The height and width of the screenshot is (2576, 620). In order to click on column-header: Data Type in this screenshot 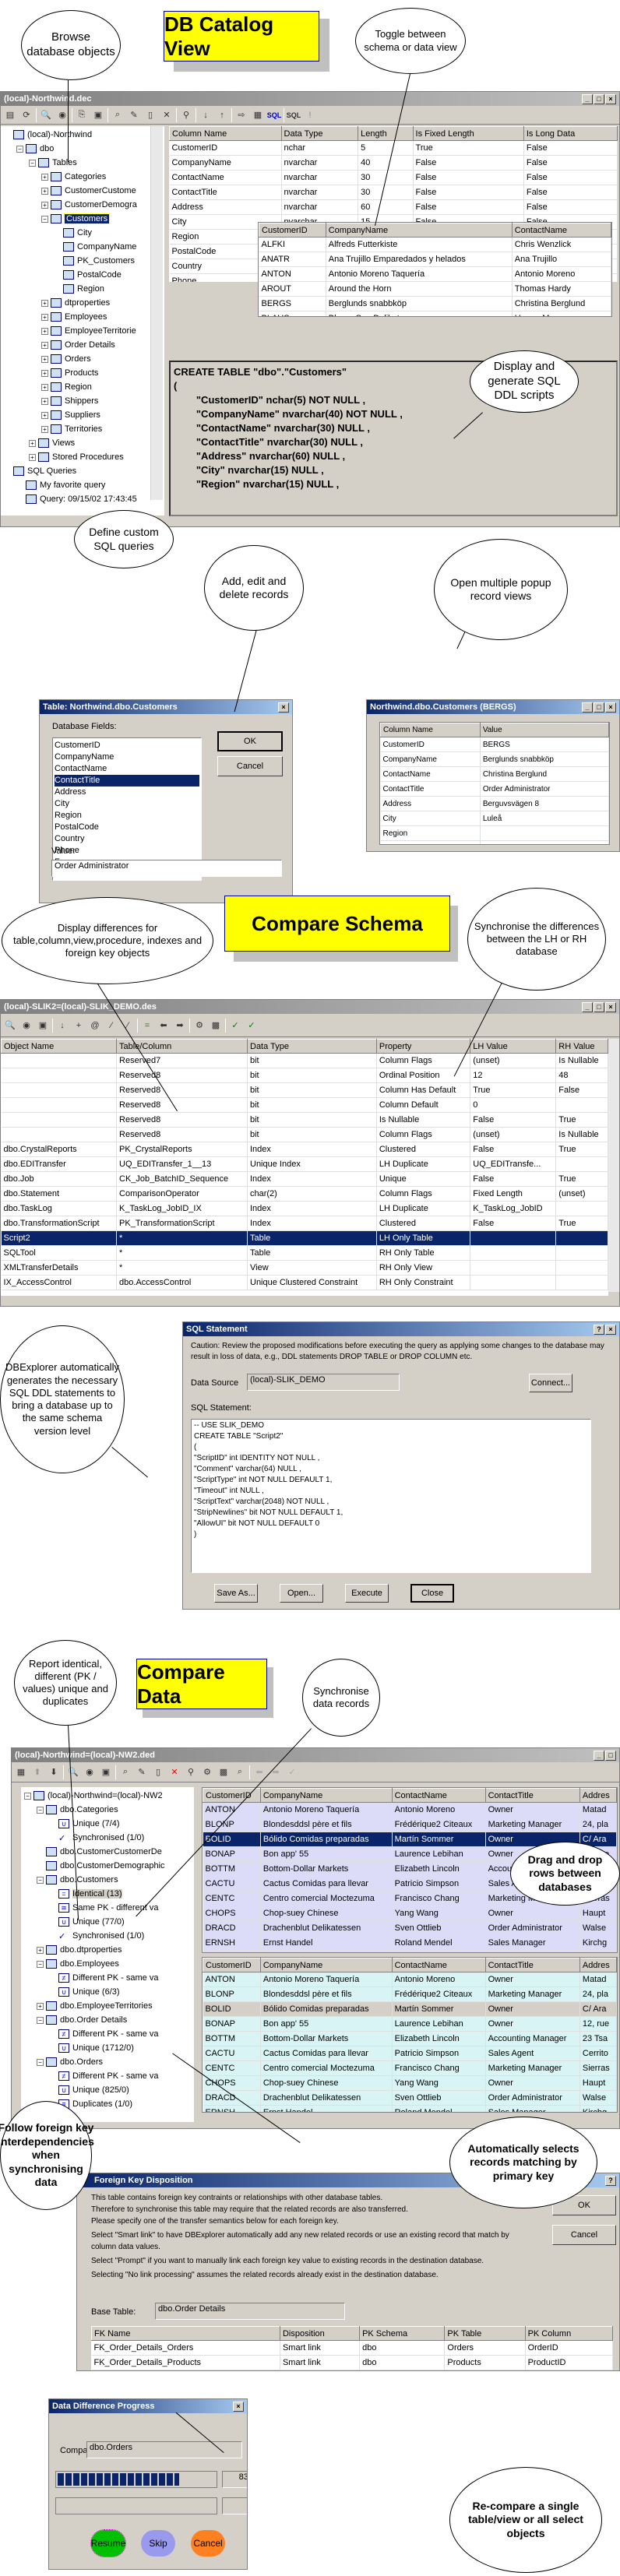, I will do `click(312, 1046)`.